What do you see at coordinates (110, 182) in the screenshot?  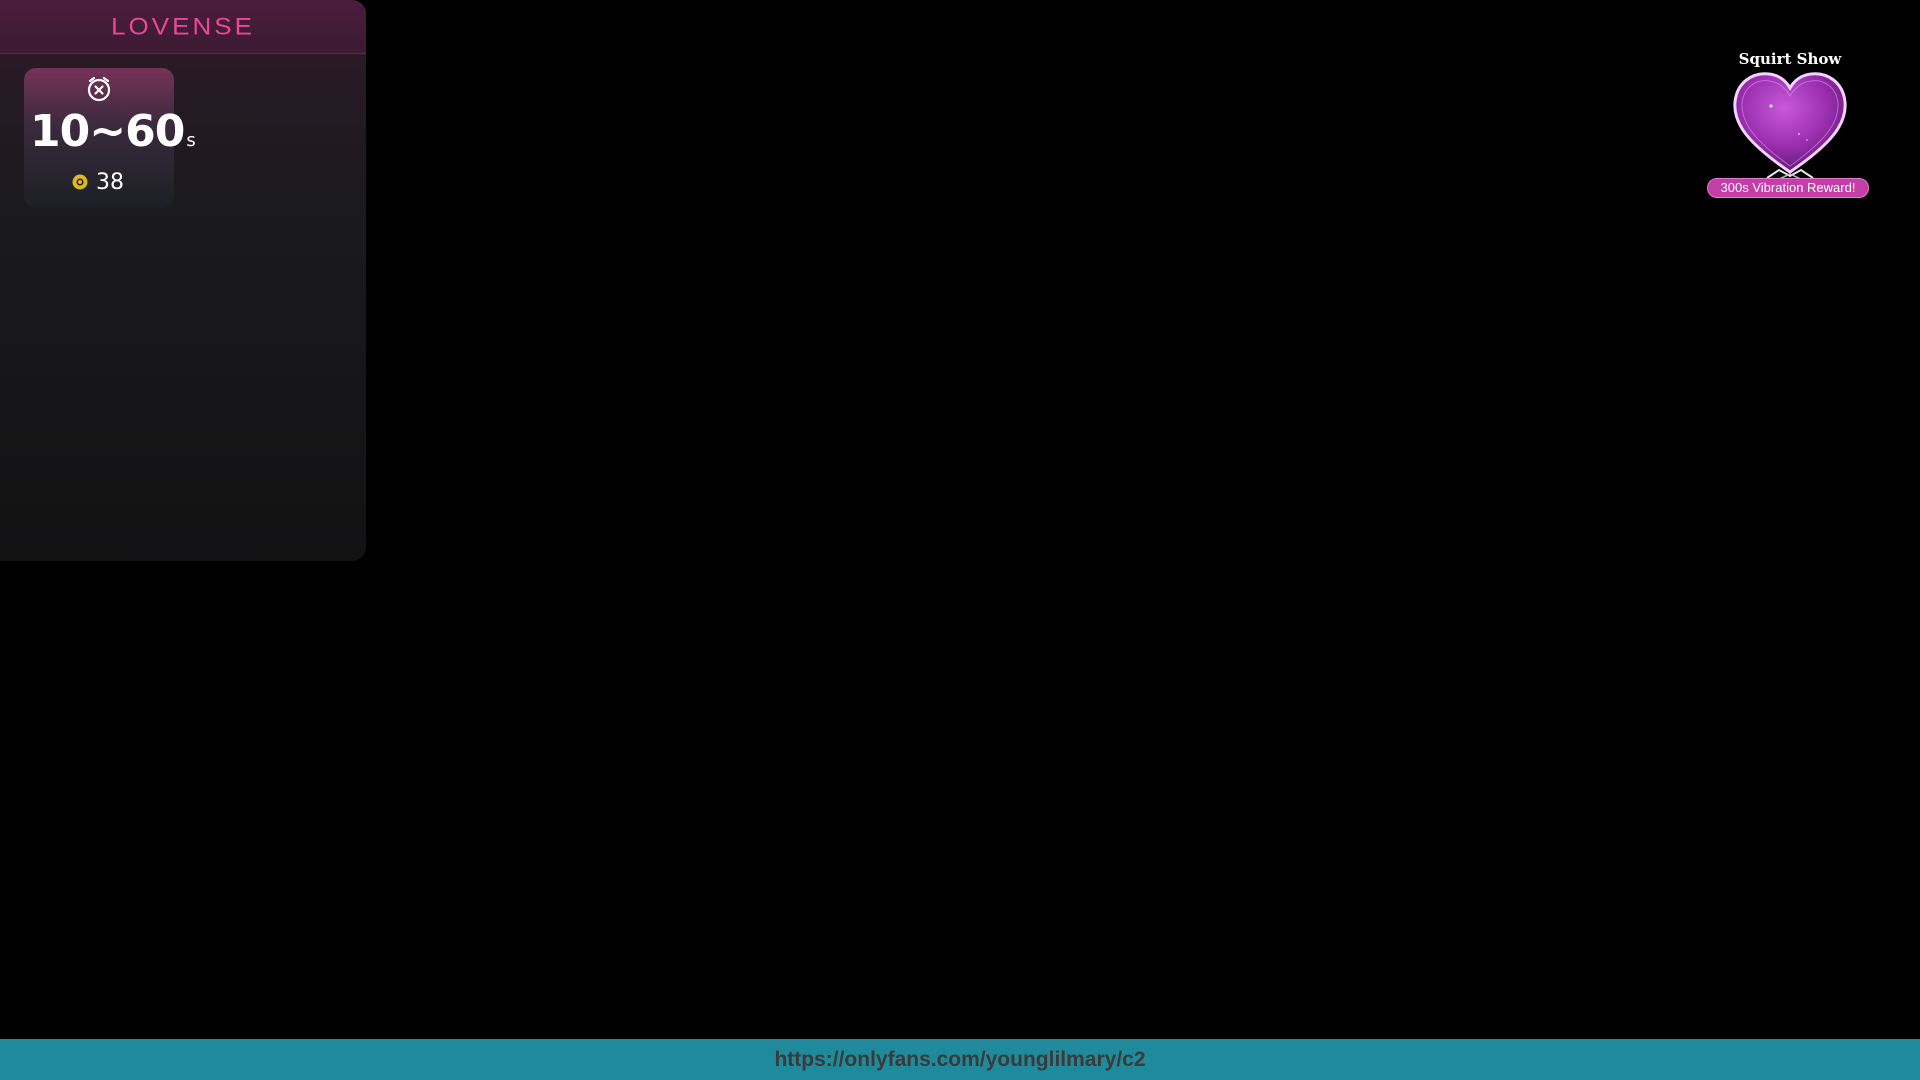 I see `token-cost-value: 38` at bounding box center [110, 182].